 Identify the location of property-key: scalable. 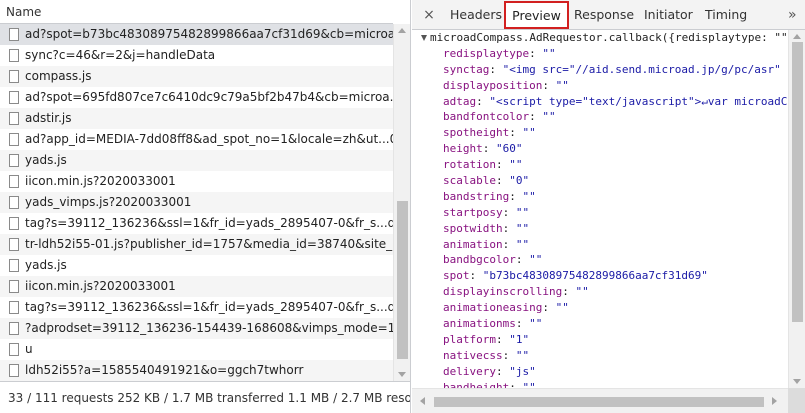
(469, 181).